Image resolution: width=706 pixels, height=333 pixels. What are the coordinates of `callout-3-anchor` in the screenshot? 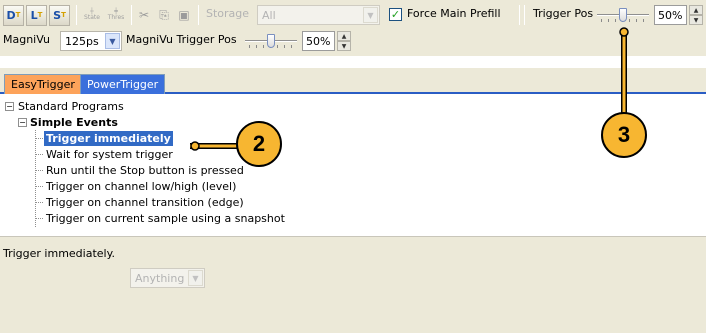 It's located at (624, 32).